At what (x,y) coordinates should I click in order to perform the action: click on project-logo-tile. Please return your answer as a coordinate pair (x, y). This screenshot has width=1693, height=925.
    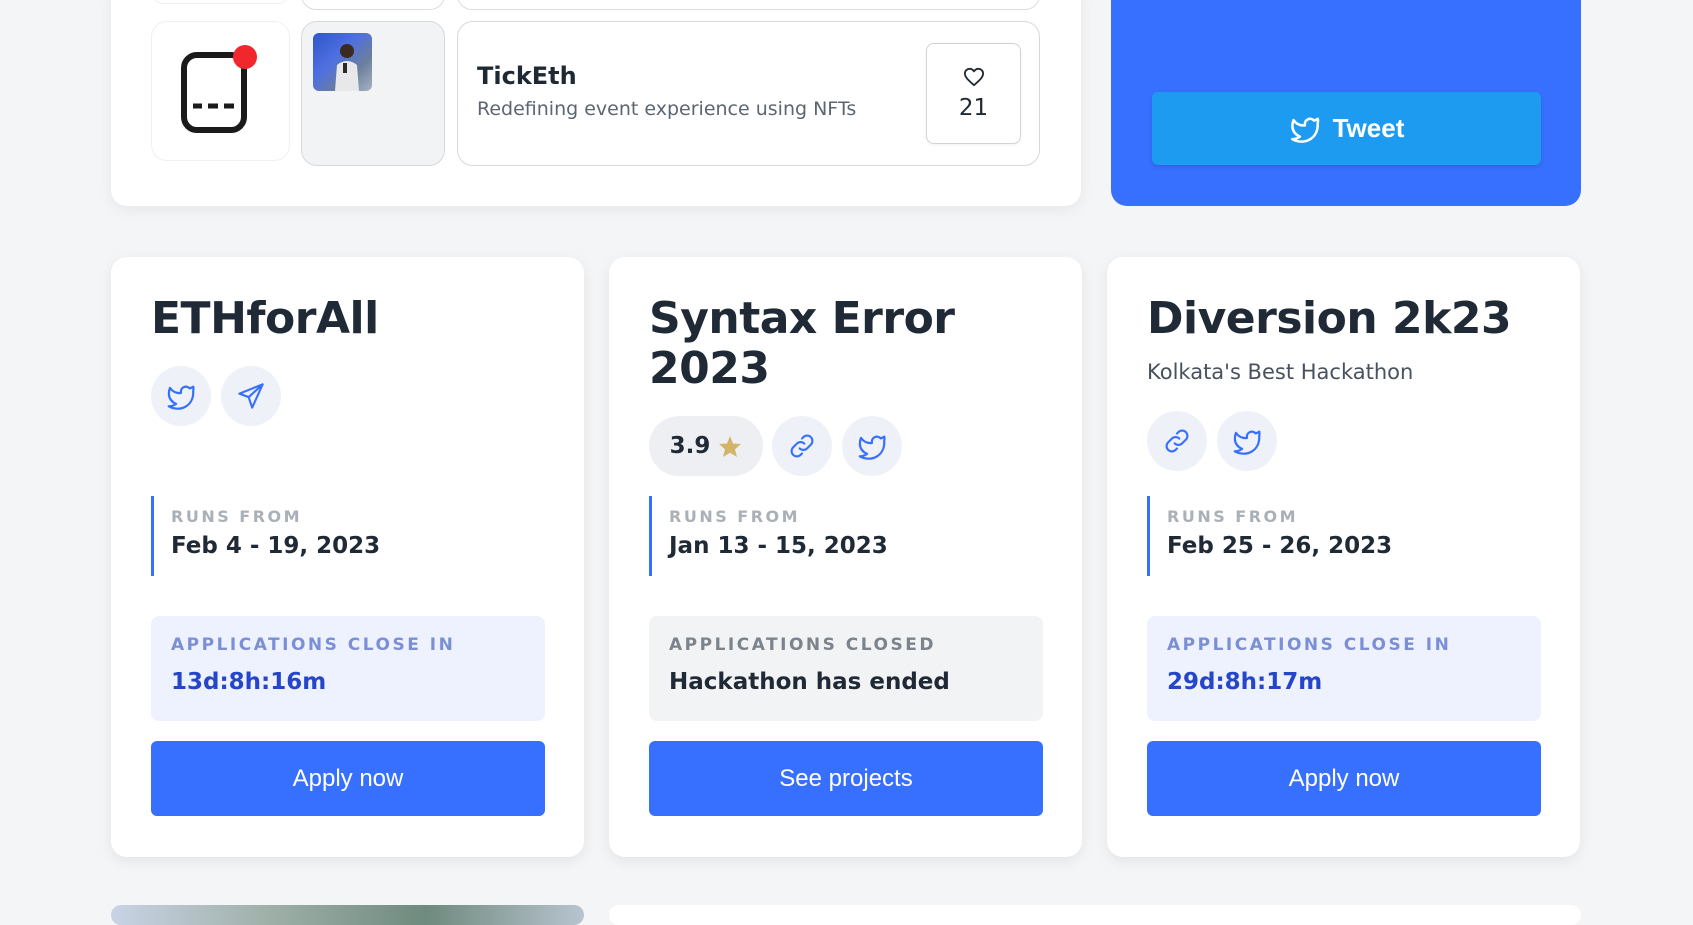
    Looking at the image, I should click on (220, 91).